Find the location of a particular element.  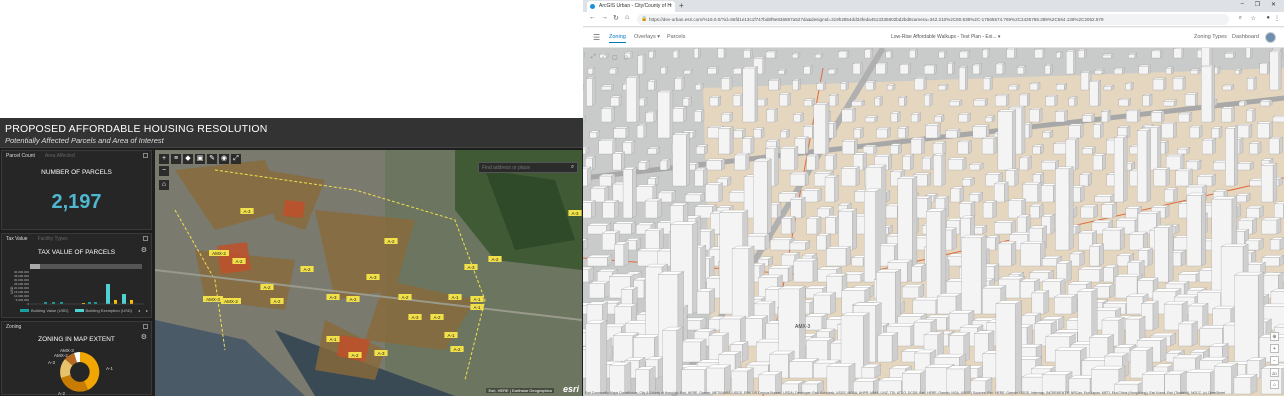

y-axis-label: USD is located at coordinates (12, 290).